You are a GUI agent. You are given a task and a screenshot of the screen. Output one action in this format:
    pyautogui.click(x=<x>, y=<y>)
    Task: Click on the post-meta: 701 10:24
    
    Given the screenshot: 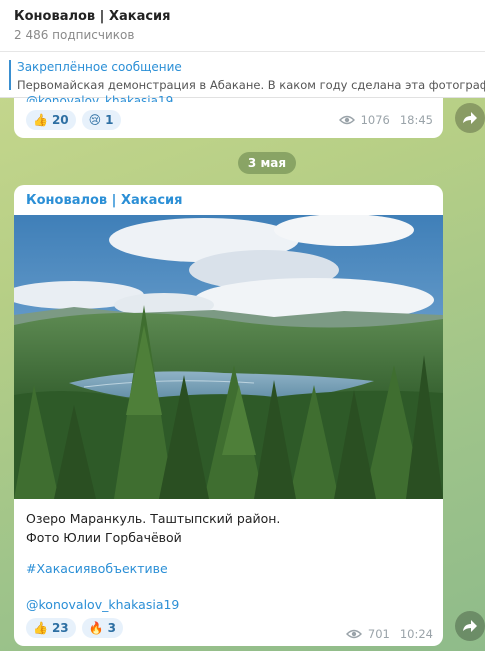 What is the action you would take?
    pyautogui.click(x=389, y=634)
    